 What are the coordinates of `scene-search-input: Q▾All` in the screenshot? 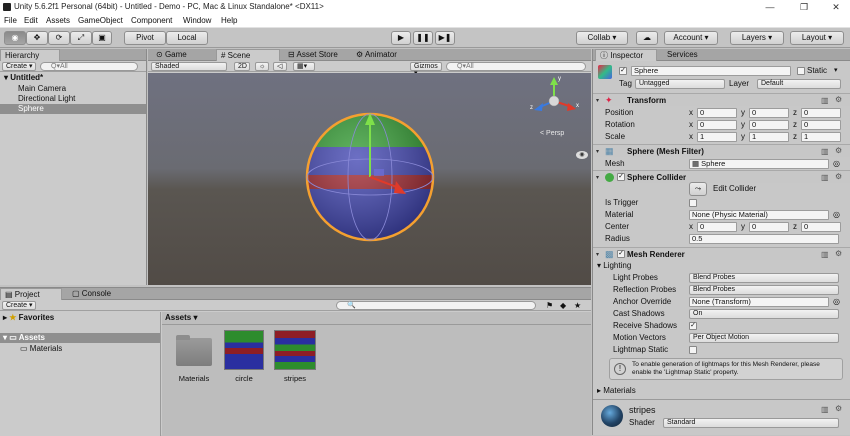 It's located at (516, 66).